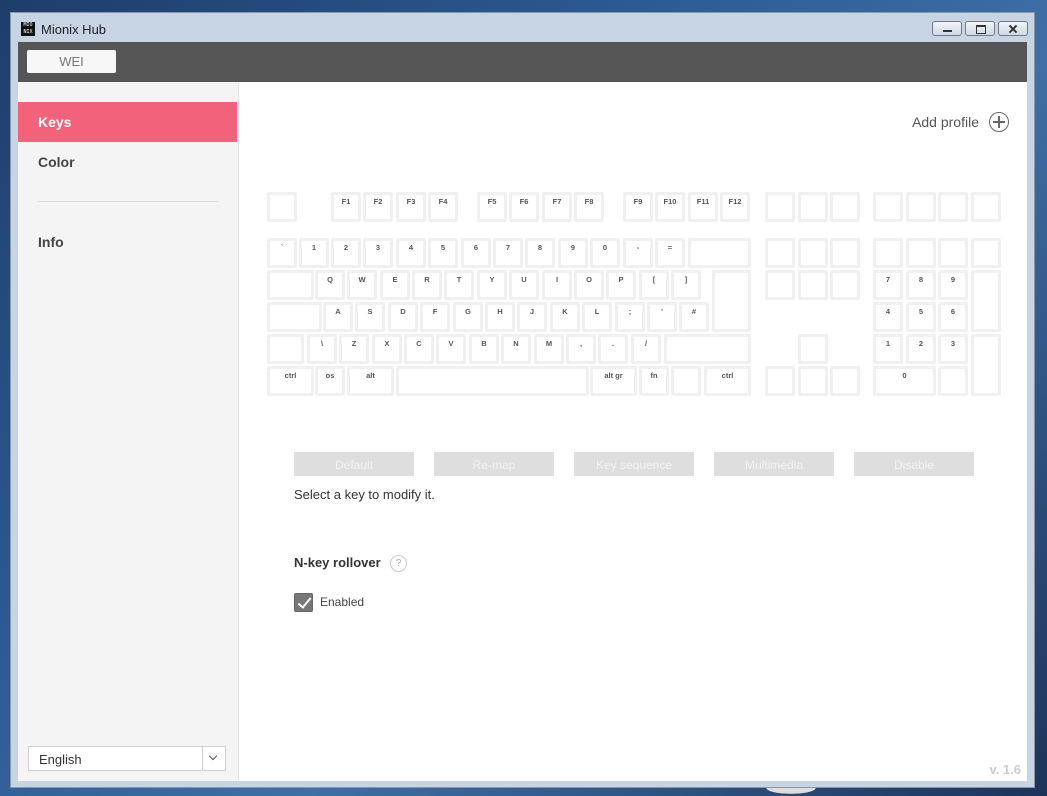  Describe the element at coordinates (411, 253) in the screenshot. I see `keyboard-key: 4` at that location.